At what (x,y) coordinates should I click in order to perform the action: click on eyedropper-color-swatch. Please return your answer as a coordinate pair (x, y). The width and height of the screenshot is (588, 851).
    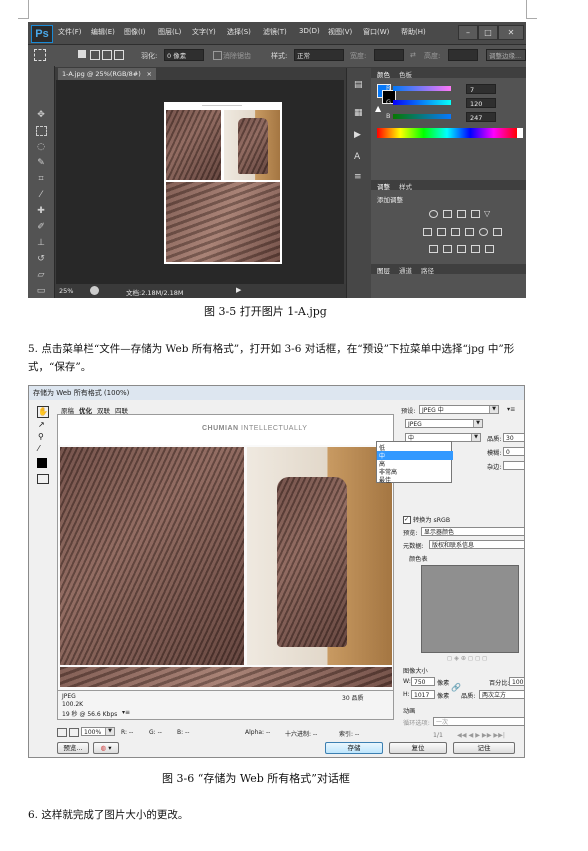
    Looking at the image, I should click on (42, 463).